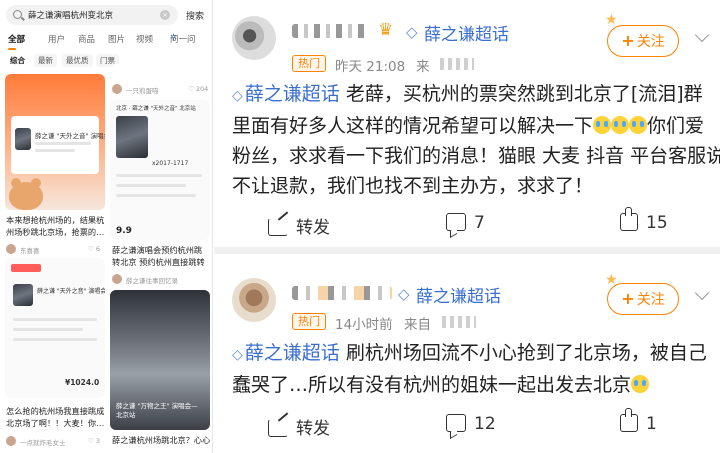 This screenshot has height=453, width=720. Describe the element at coordinates (98, 249) in the screenshot. I see `like-count-value: 6` at that location.